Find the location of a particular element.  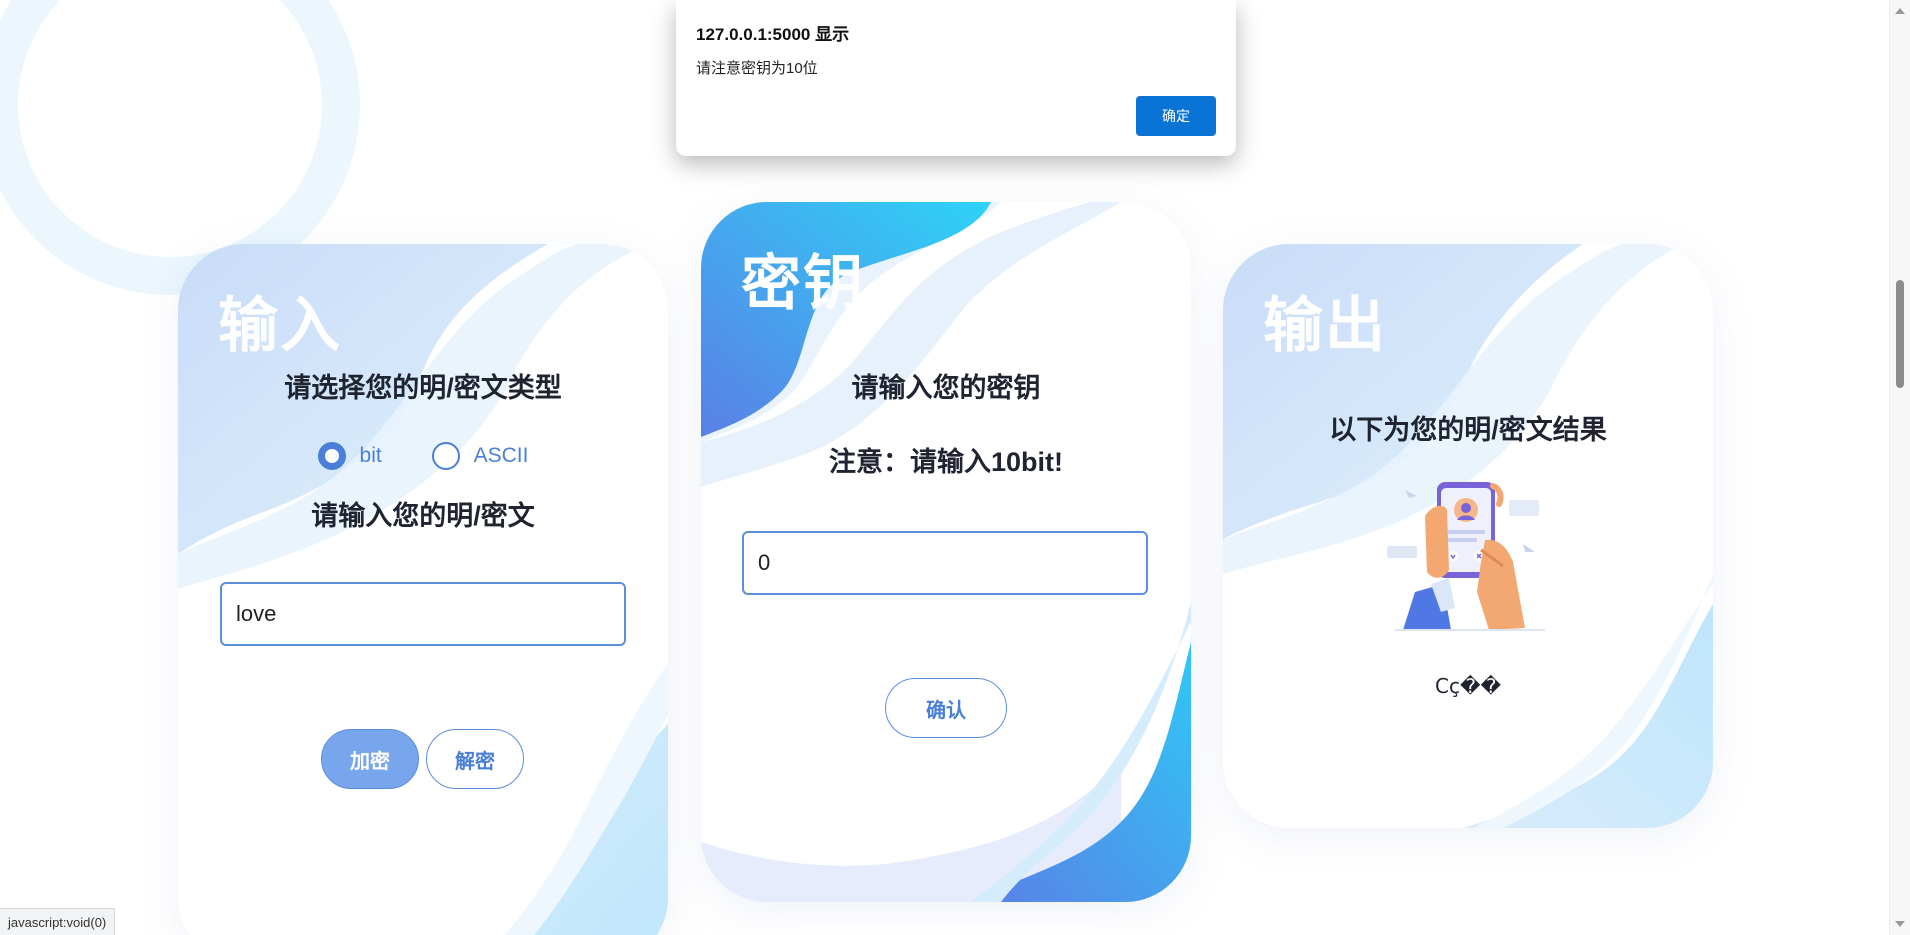

alert-dialog: 127.0.0.1:5000 显示 请注意密钥为10位 确定 is located at coordinates (956, 78).